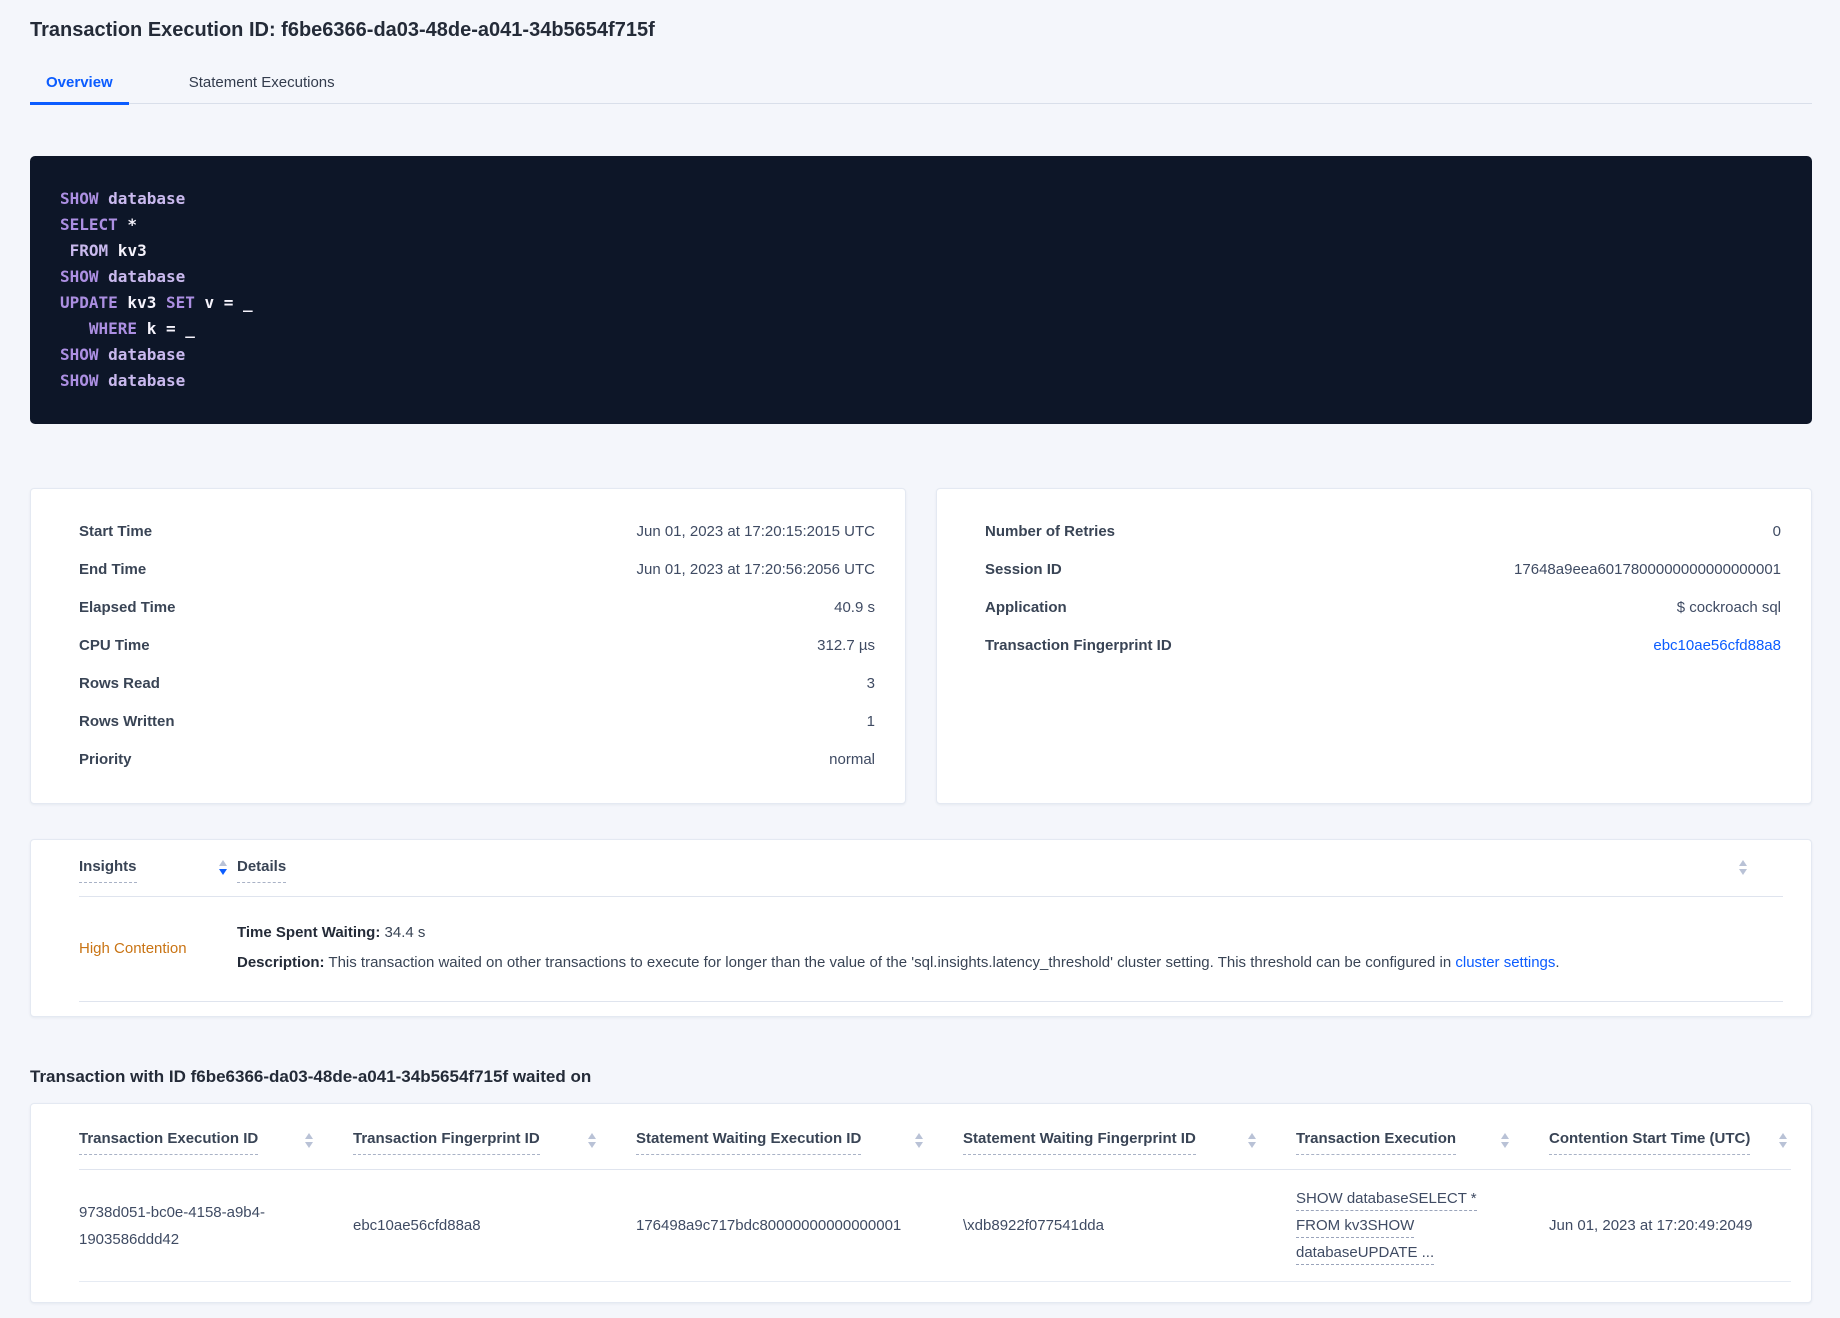  I want to click on sql-line: SELECT *, so click(921, 225).